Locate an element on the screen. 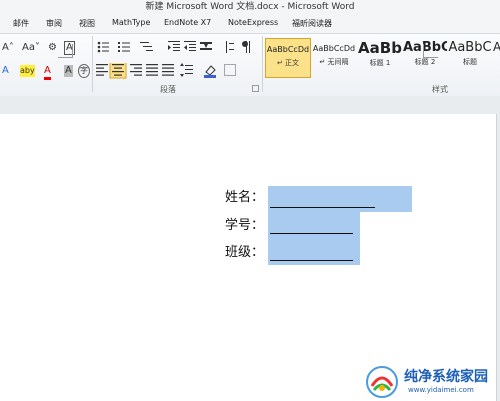  tab-view: 视图 is located at coordinates (87, 23).